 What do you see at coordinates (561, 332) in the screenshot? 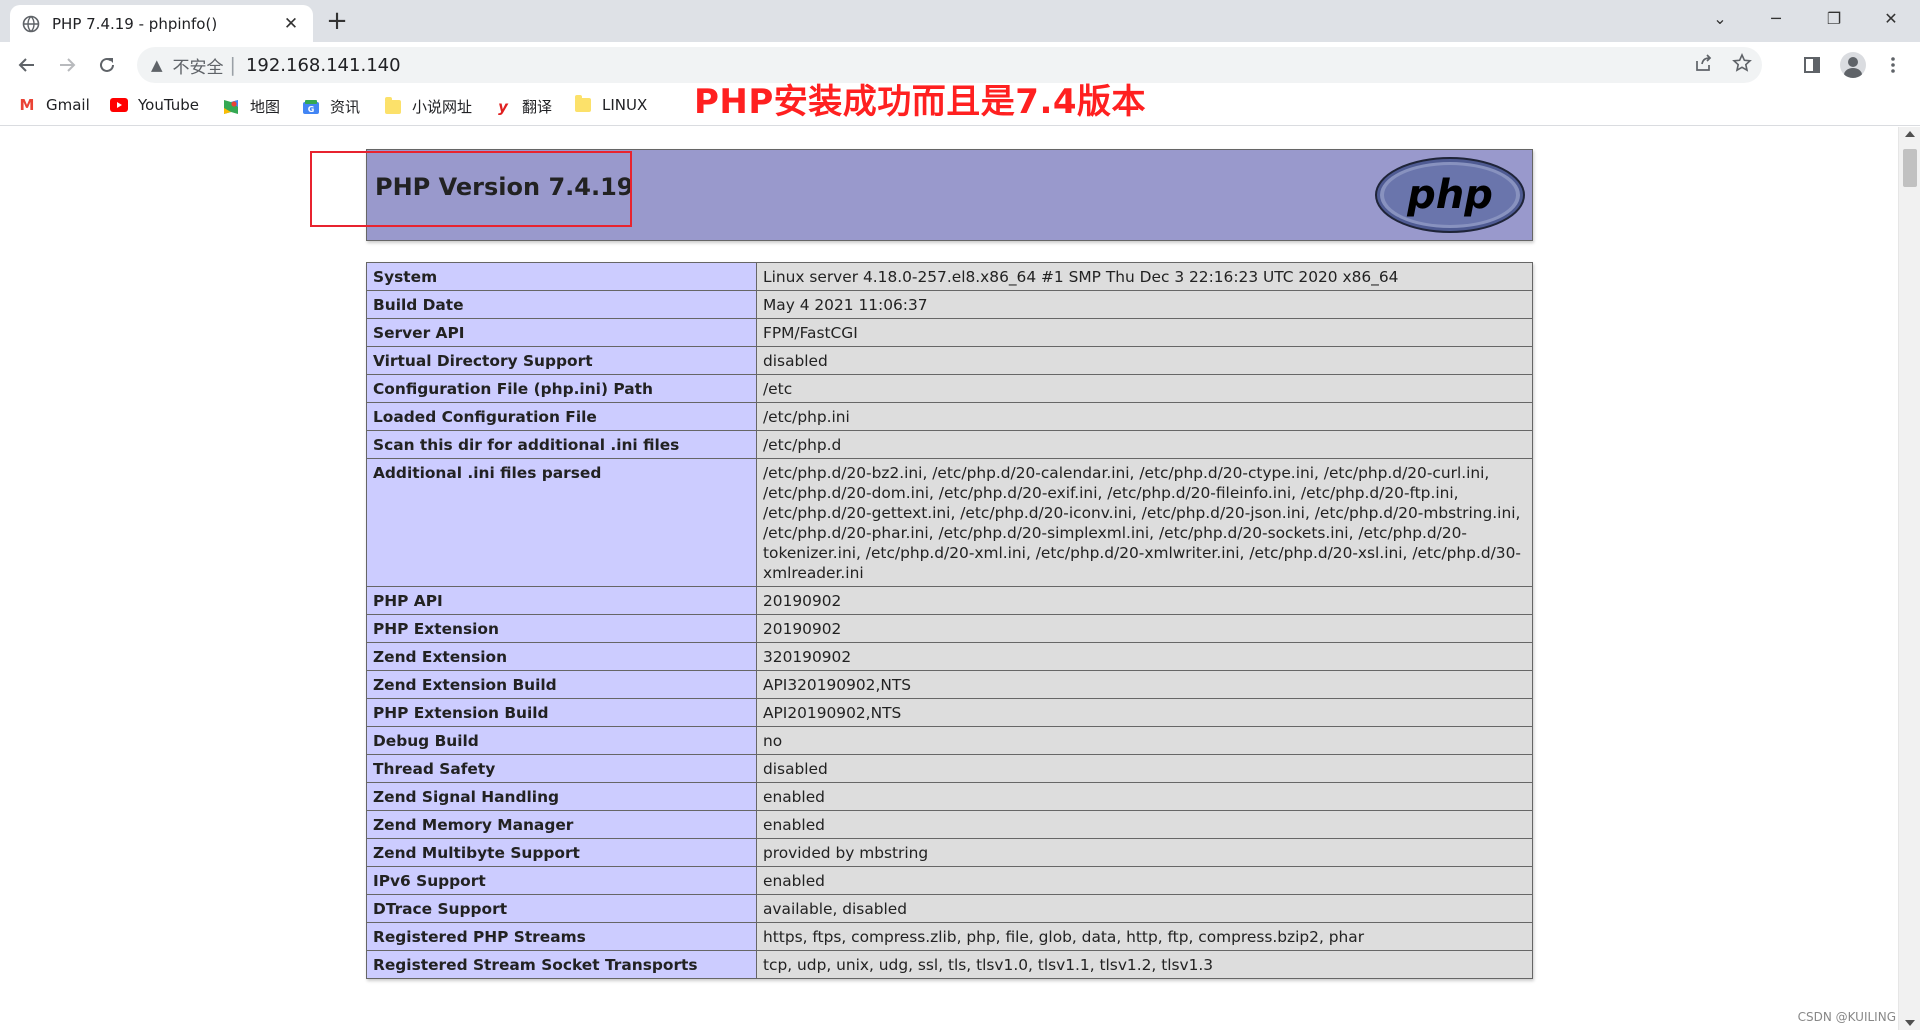
I see `row-key: Server API` at bounding box center [561, 332].